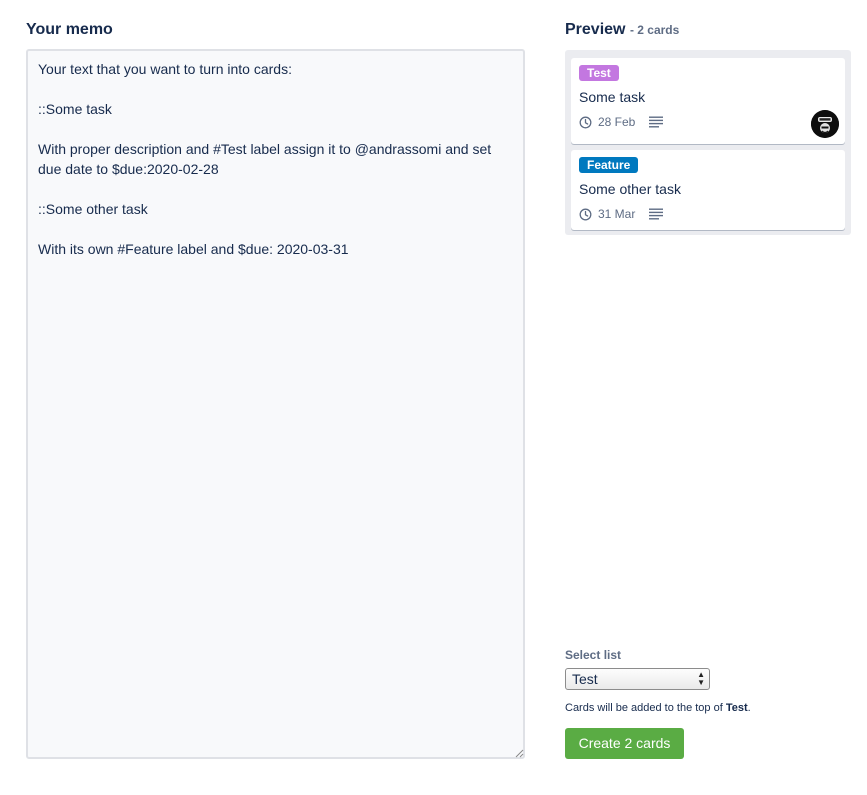  What do you see at coordinates (617, 122) in the screenshot?
I see `due-date-text: 28 Feb` at bounding box center [617, 122].